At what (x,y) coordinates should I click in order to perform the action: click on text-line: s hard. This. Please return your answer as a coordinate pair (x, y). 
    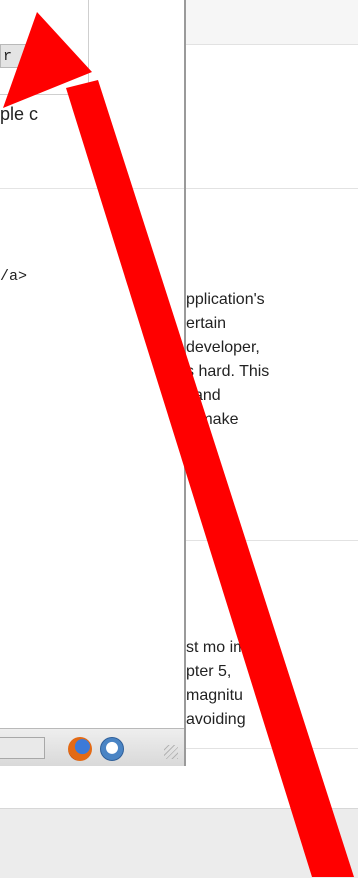
    Looking at the image, I should click on (228, 371).